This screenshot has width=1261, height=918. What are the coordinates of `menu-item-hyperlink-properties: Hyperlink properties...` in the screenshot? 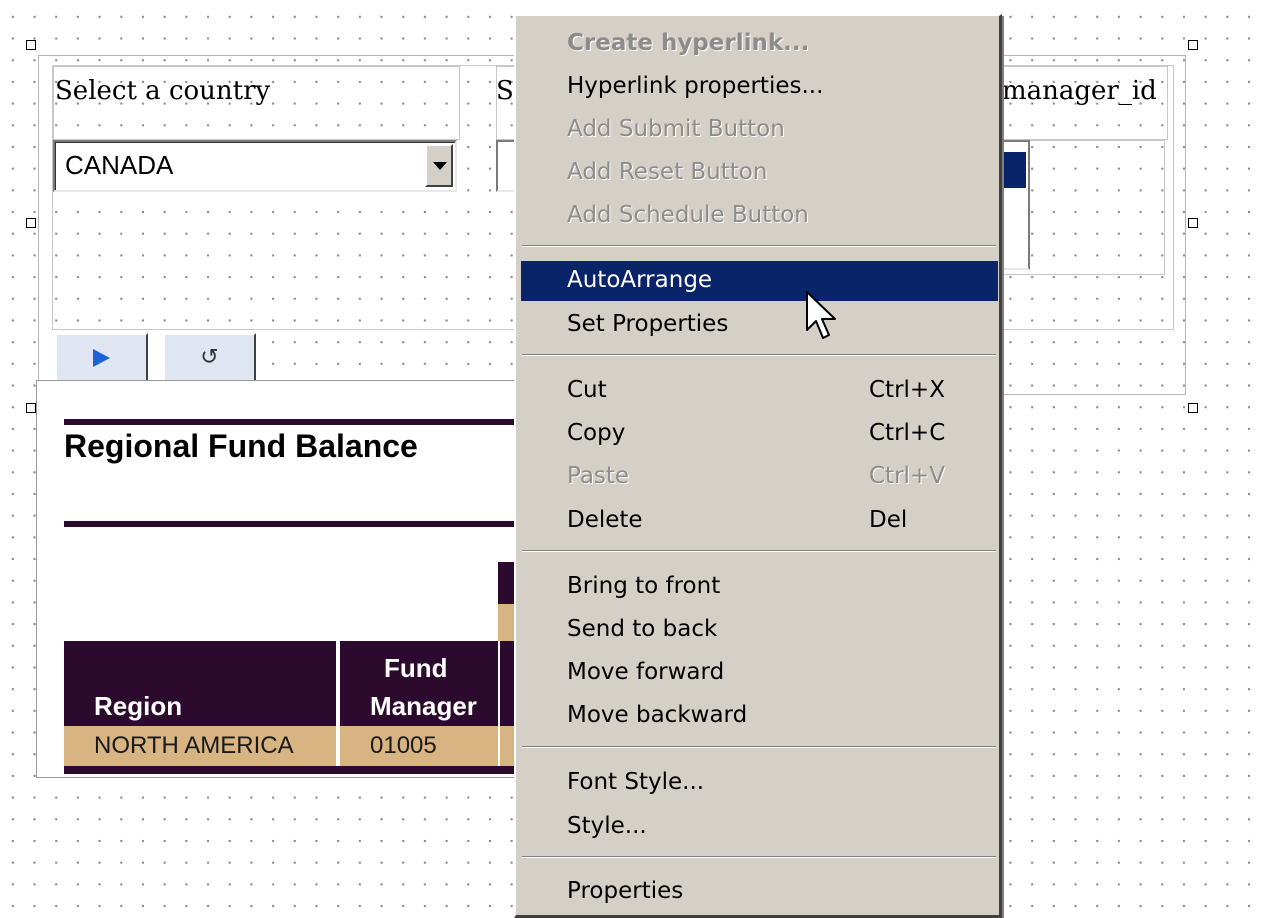 It's located at (759, 87).